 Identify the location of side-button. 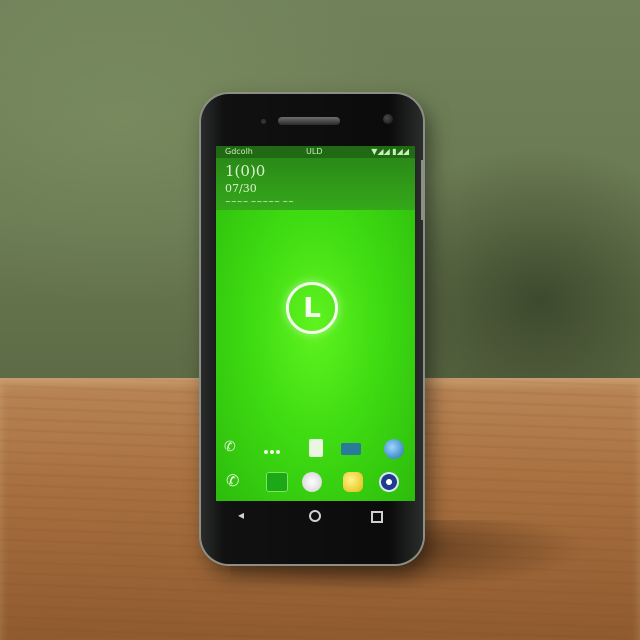
(422, 190).